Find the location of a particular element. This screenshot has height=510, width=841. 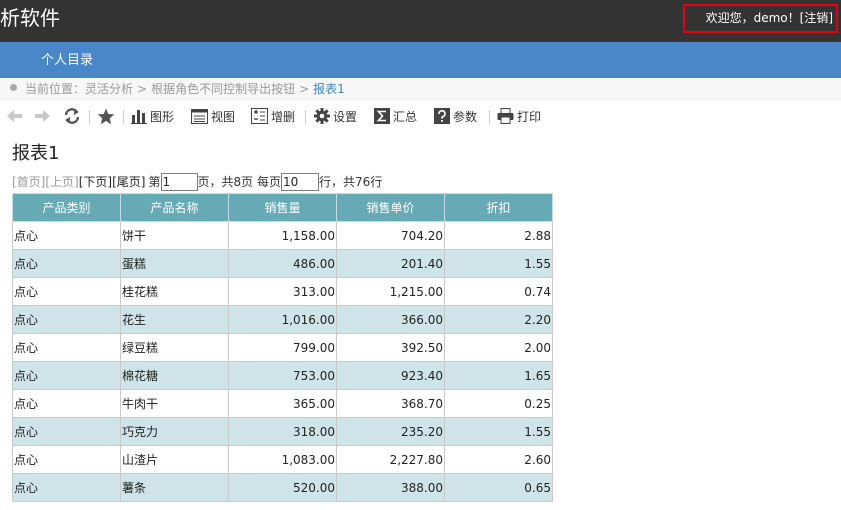

cell-unit-price: 201.40 is located at coordinates (390, 263).